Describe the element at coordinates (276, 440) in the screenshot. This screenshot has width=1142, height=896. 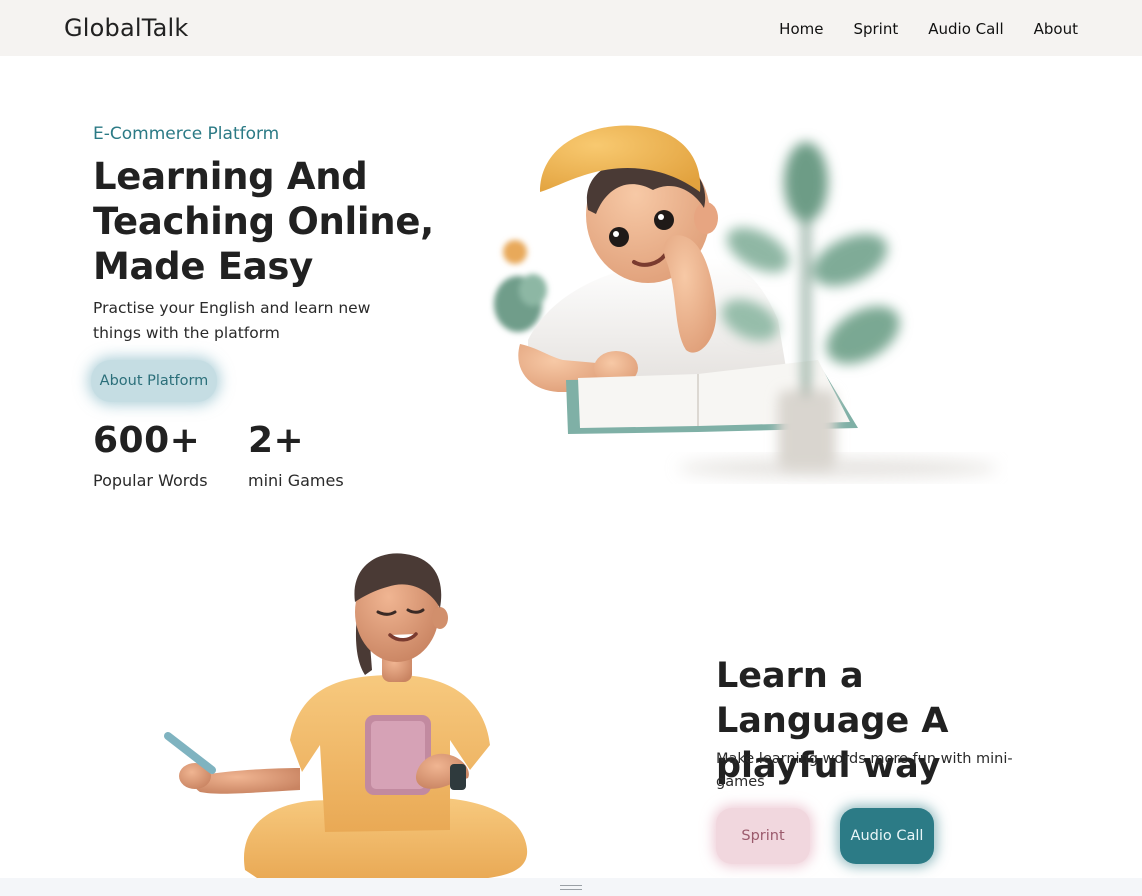
I see `stat-games-value: 2+` at that location.